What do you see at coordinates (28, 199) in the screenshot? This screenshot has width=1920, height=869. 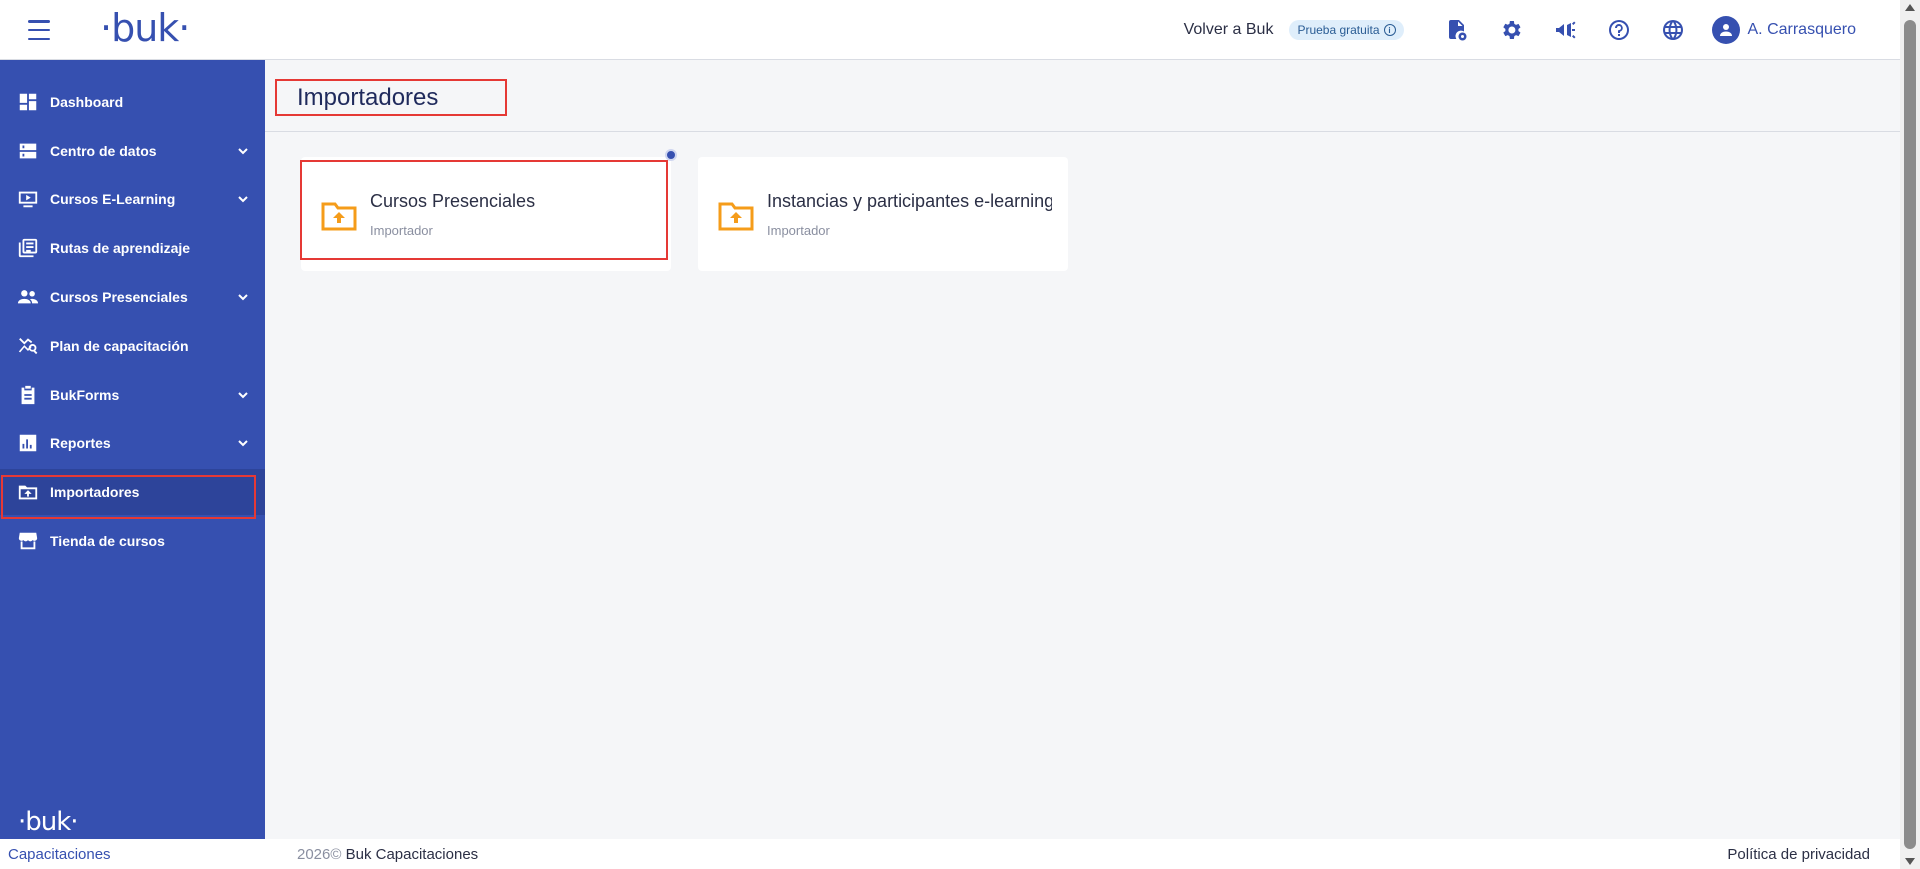 I see `monitor-play-icon` at bounding box center [28, 199].